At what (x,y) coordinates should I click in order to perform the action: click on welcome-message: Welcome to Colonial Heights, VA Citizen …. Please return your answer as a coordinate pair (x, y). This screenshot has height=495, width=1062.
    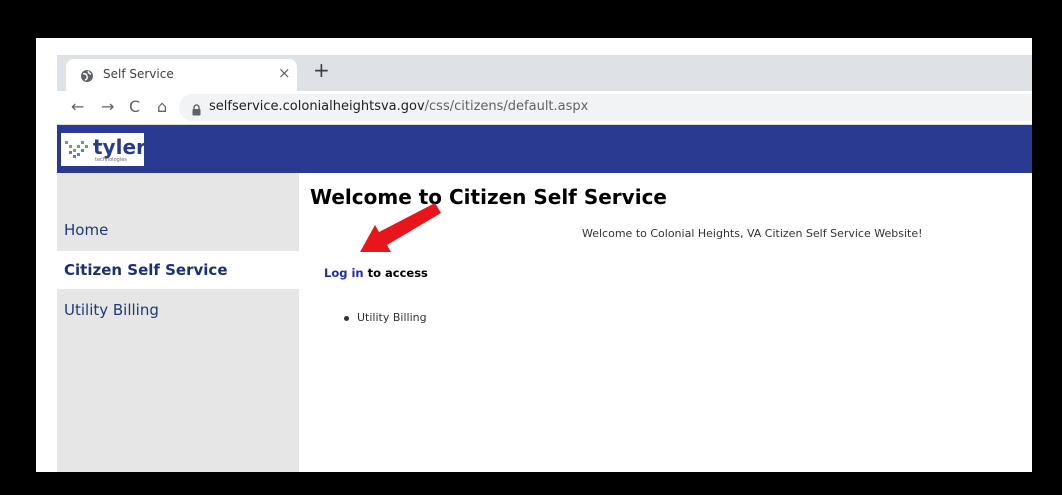
    Looking at the image, I should click on (752, 233).